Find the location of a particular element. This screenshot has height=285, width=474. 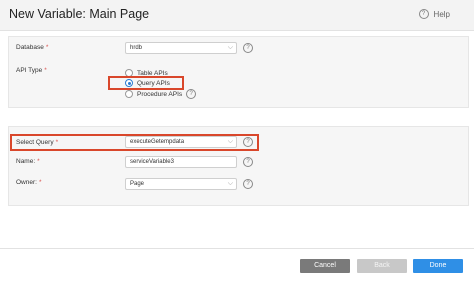

cancel-button: Cancel is located at coordinates (325, 266).